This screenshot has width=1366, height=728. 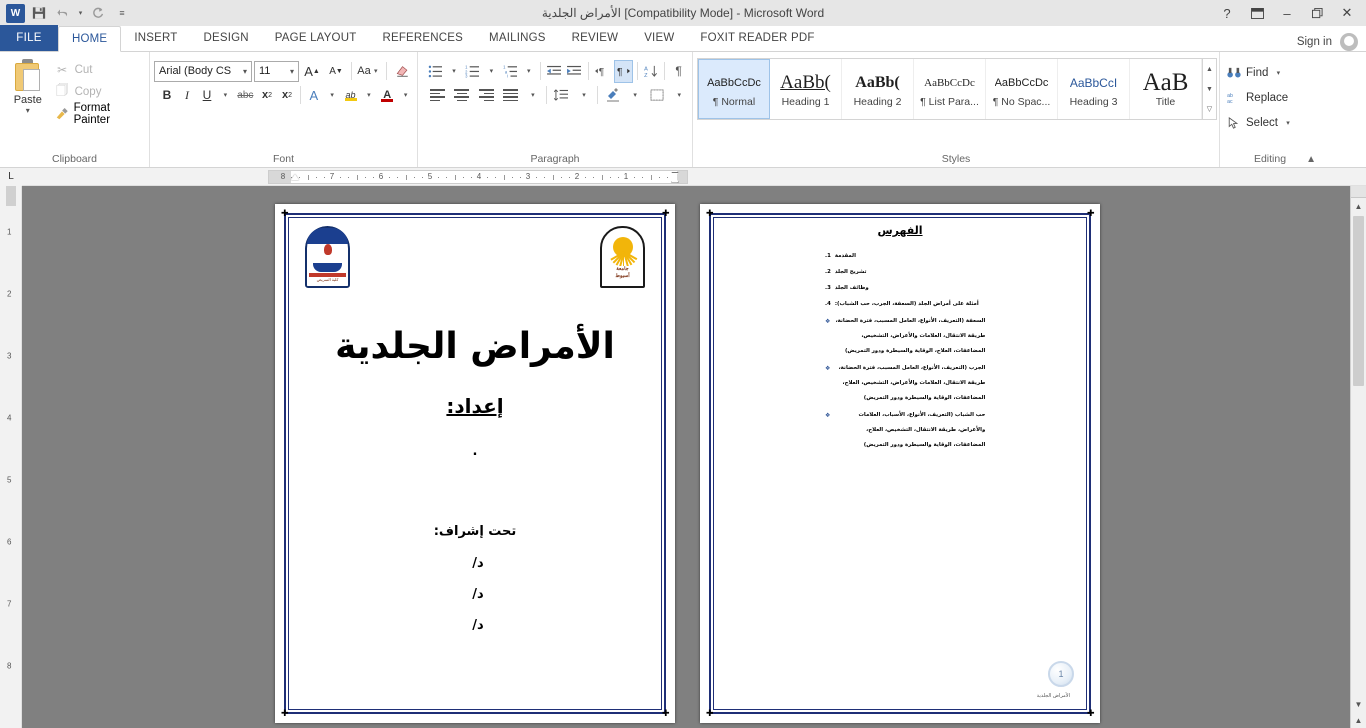 I want to click on align-right-button, so click(x=486, y=95).